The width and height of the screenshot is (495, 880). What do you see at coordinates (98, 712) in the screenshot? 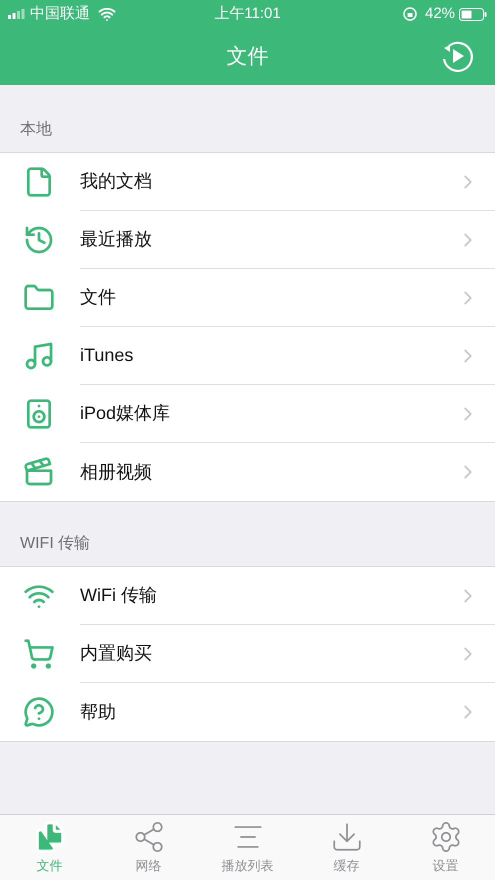
I see `item-label: 帮助` at bounding box center [98, 712].